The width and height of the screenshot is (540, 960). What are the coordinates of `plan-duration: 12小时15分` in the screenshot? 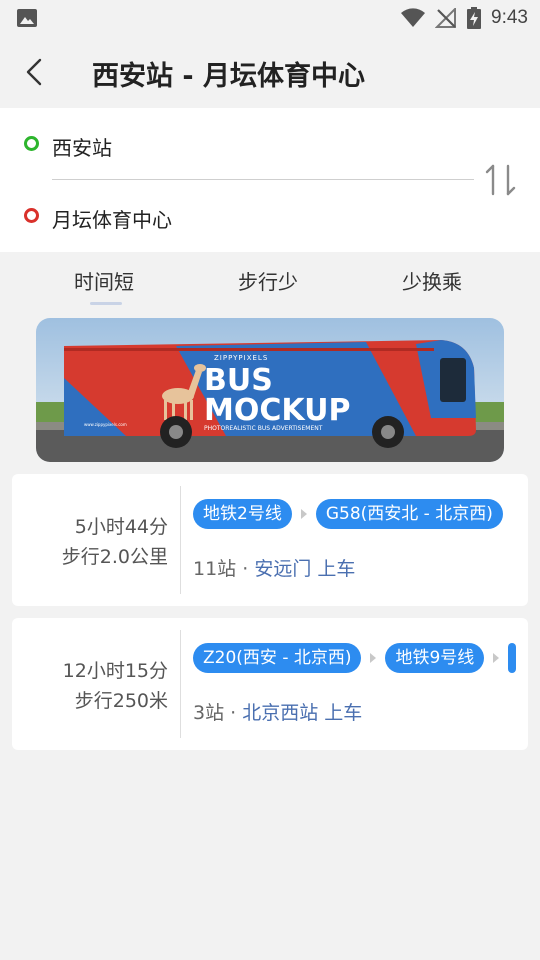 It's located at (115, 671).